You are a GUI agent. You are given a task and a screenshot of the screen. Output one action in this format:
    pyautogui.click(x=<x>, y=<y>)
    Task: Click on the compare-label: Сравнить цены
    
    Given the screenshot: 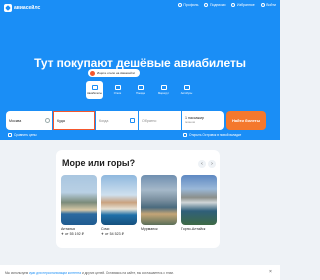 What is the action you would take?
    pyautogui.click(x=25, y=135)
    